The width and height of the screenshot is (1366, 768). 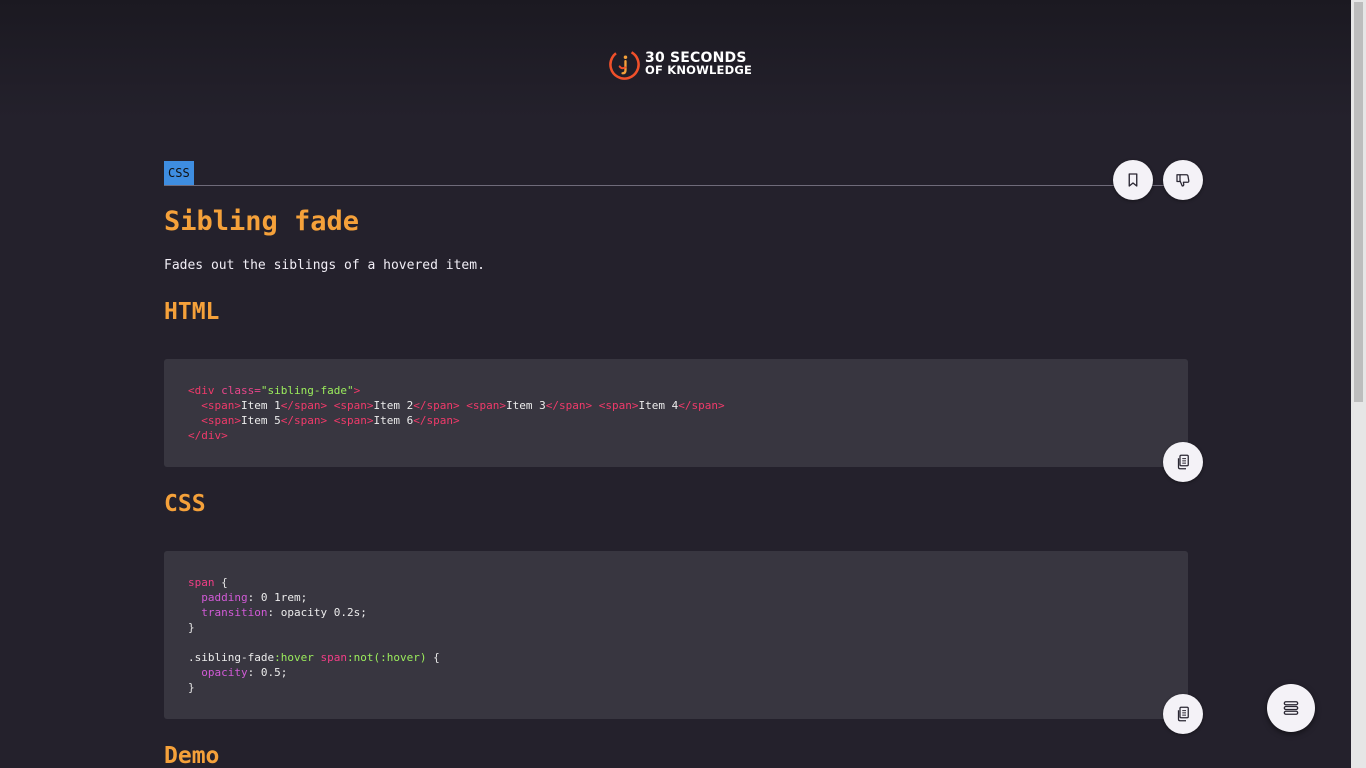 I want to click on code-token: : 0 1rem;, so click(x=277, y=597).